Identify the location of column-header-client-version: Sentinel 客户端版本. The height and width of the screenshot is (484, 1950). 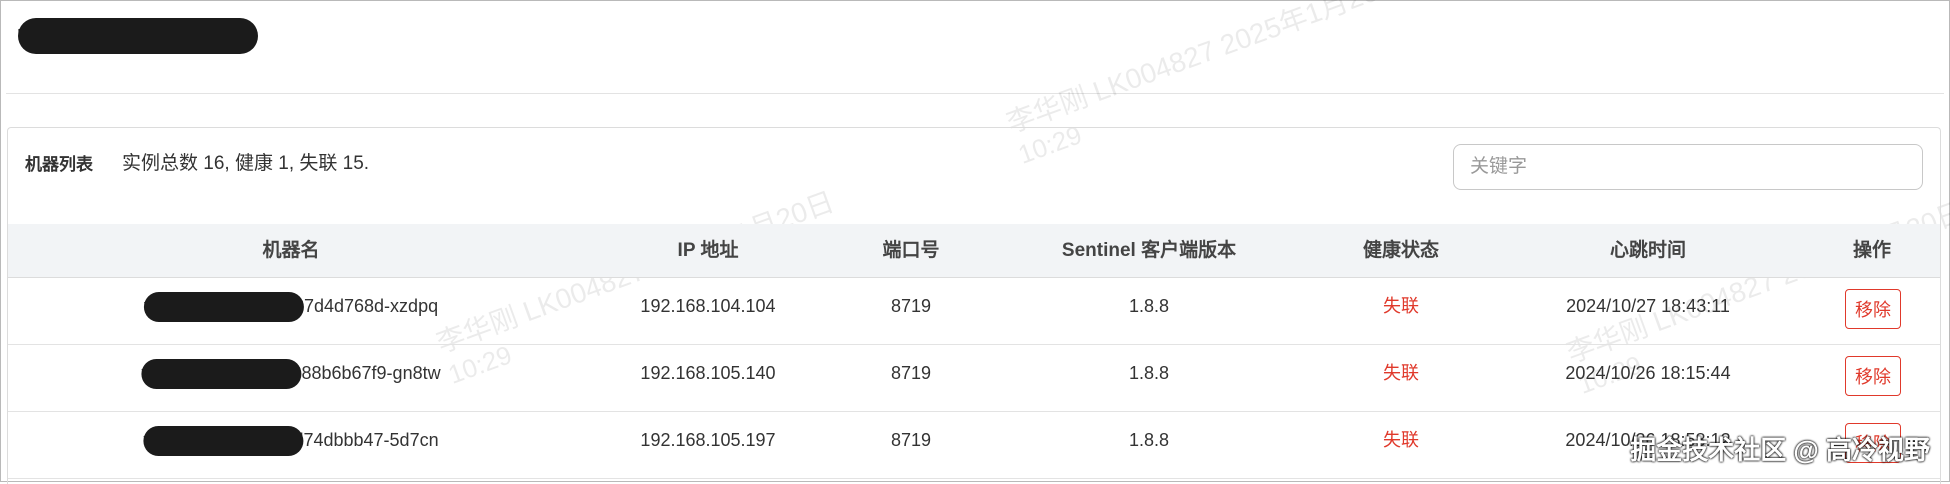
(1149, 250).